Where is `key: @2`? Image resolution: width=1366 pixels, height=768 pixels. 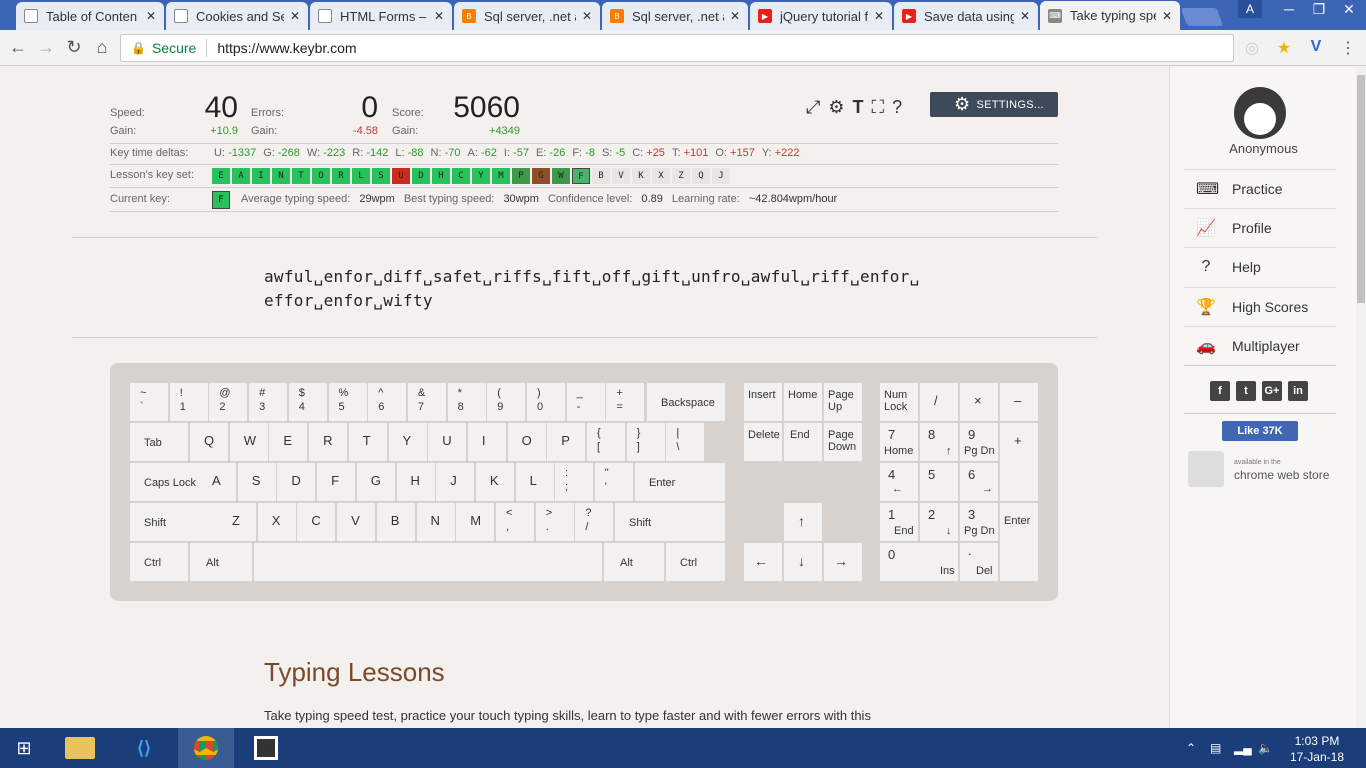
key: @2 is located at coordinates (228, 402).